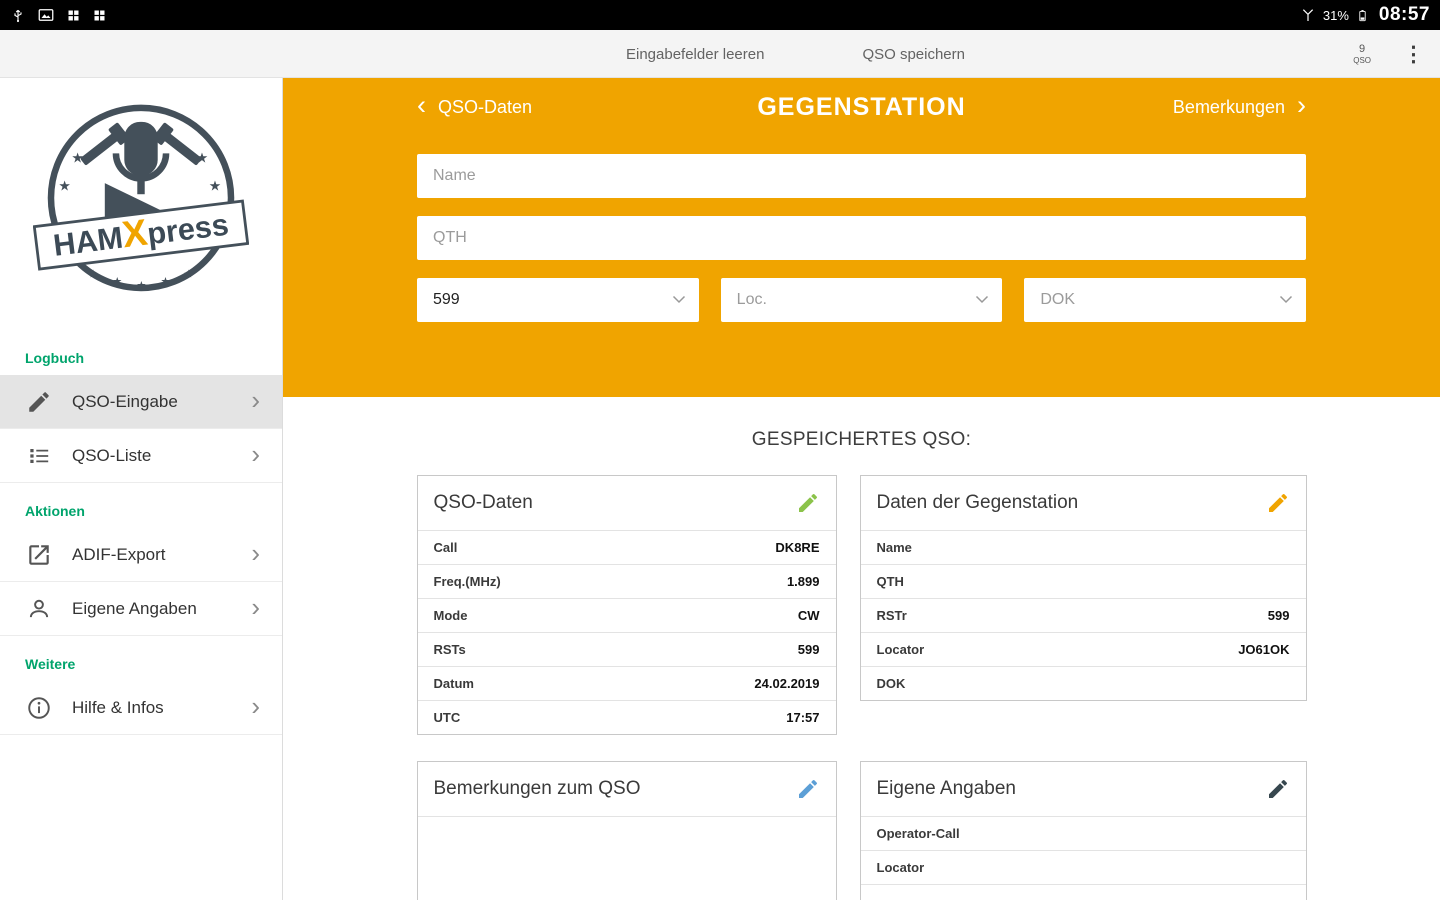 The image size is (1440, 900). What do you see at coordinates (483, 502) in the screenshot?
I see `card-title: QSO-Daten` at bounding box center [483, 502].